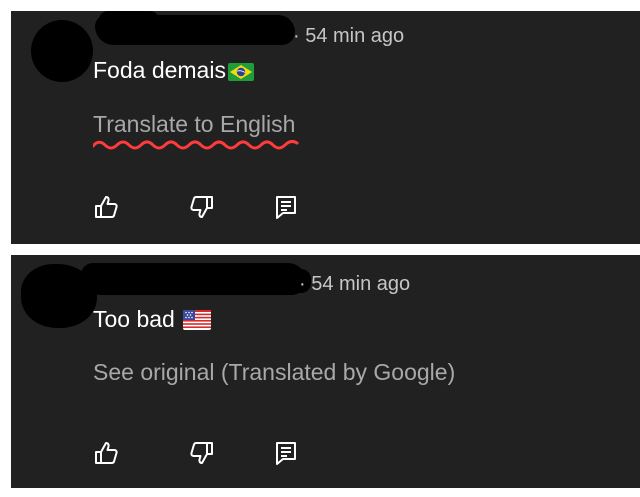 The width and height of the screenshot is (640, 497). I want to click on comment-text: Foda demais, so click(173, 72).